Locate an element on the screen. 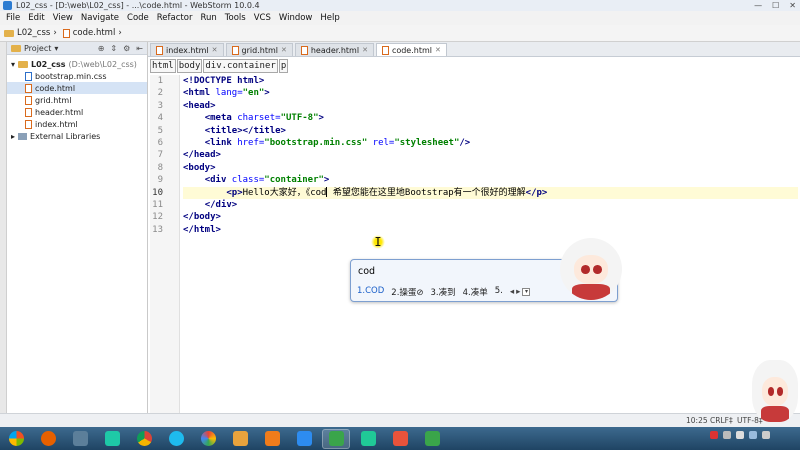 This screenshot has height=450, width=800. caret-position: 10:25 is located at coordinates (697, 420).